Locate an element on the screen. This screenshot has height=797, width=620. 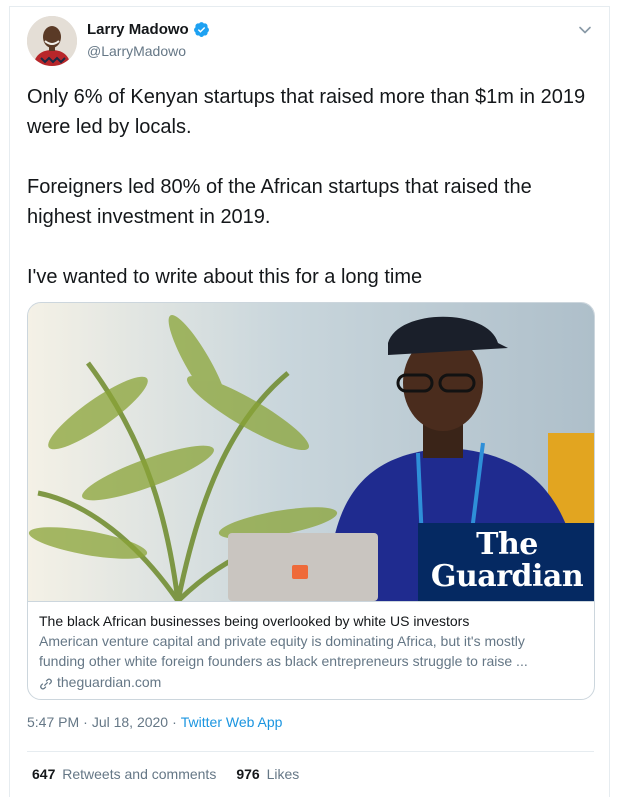
author-name-row: Larry Madowo is located at coordinates (148, 29).